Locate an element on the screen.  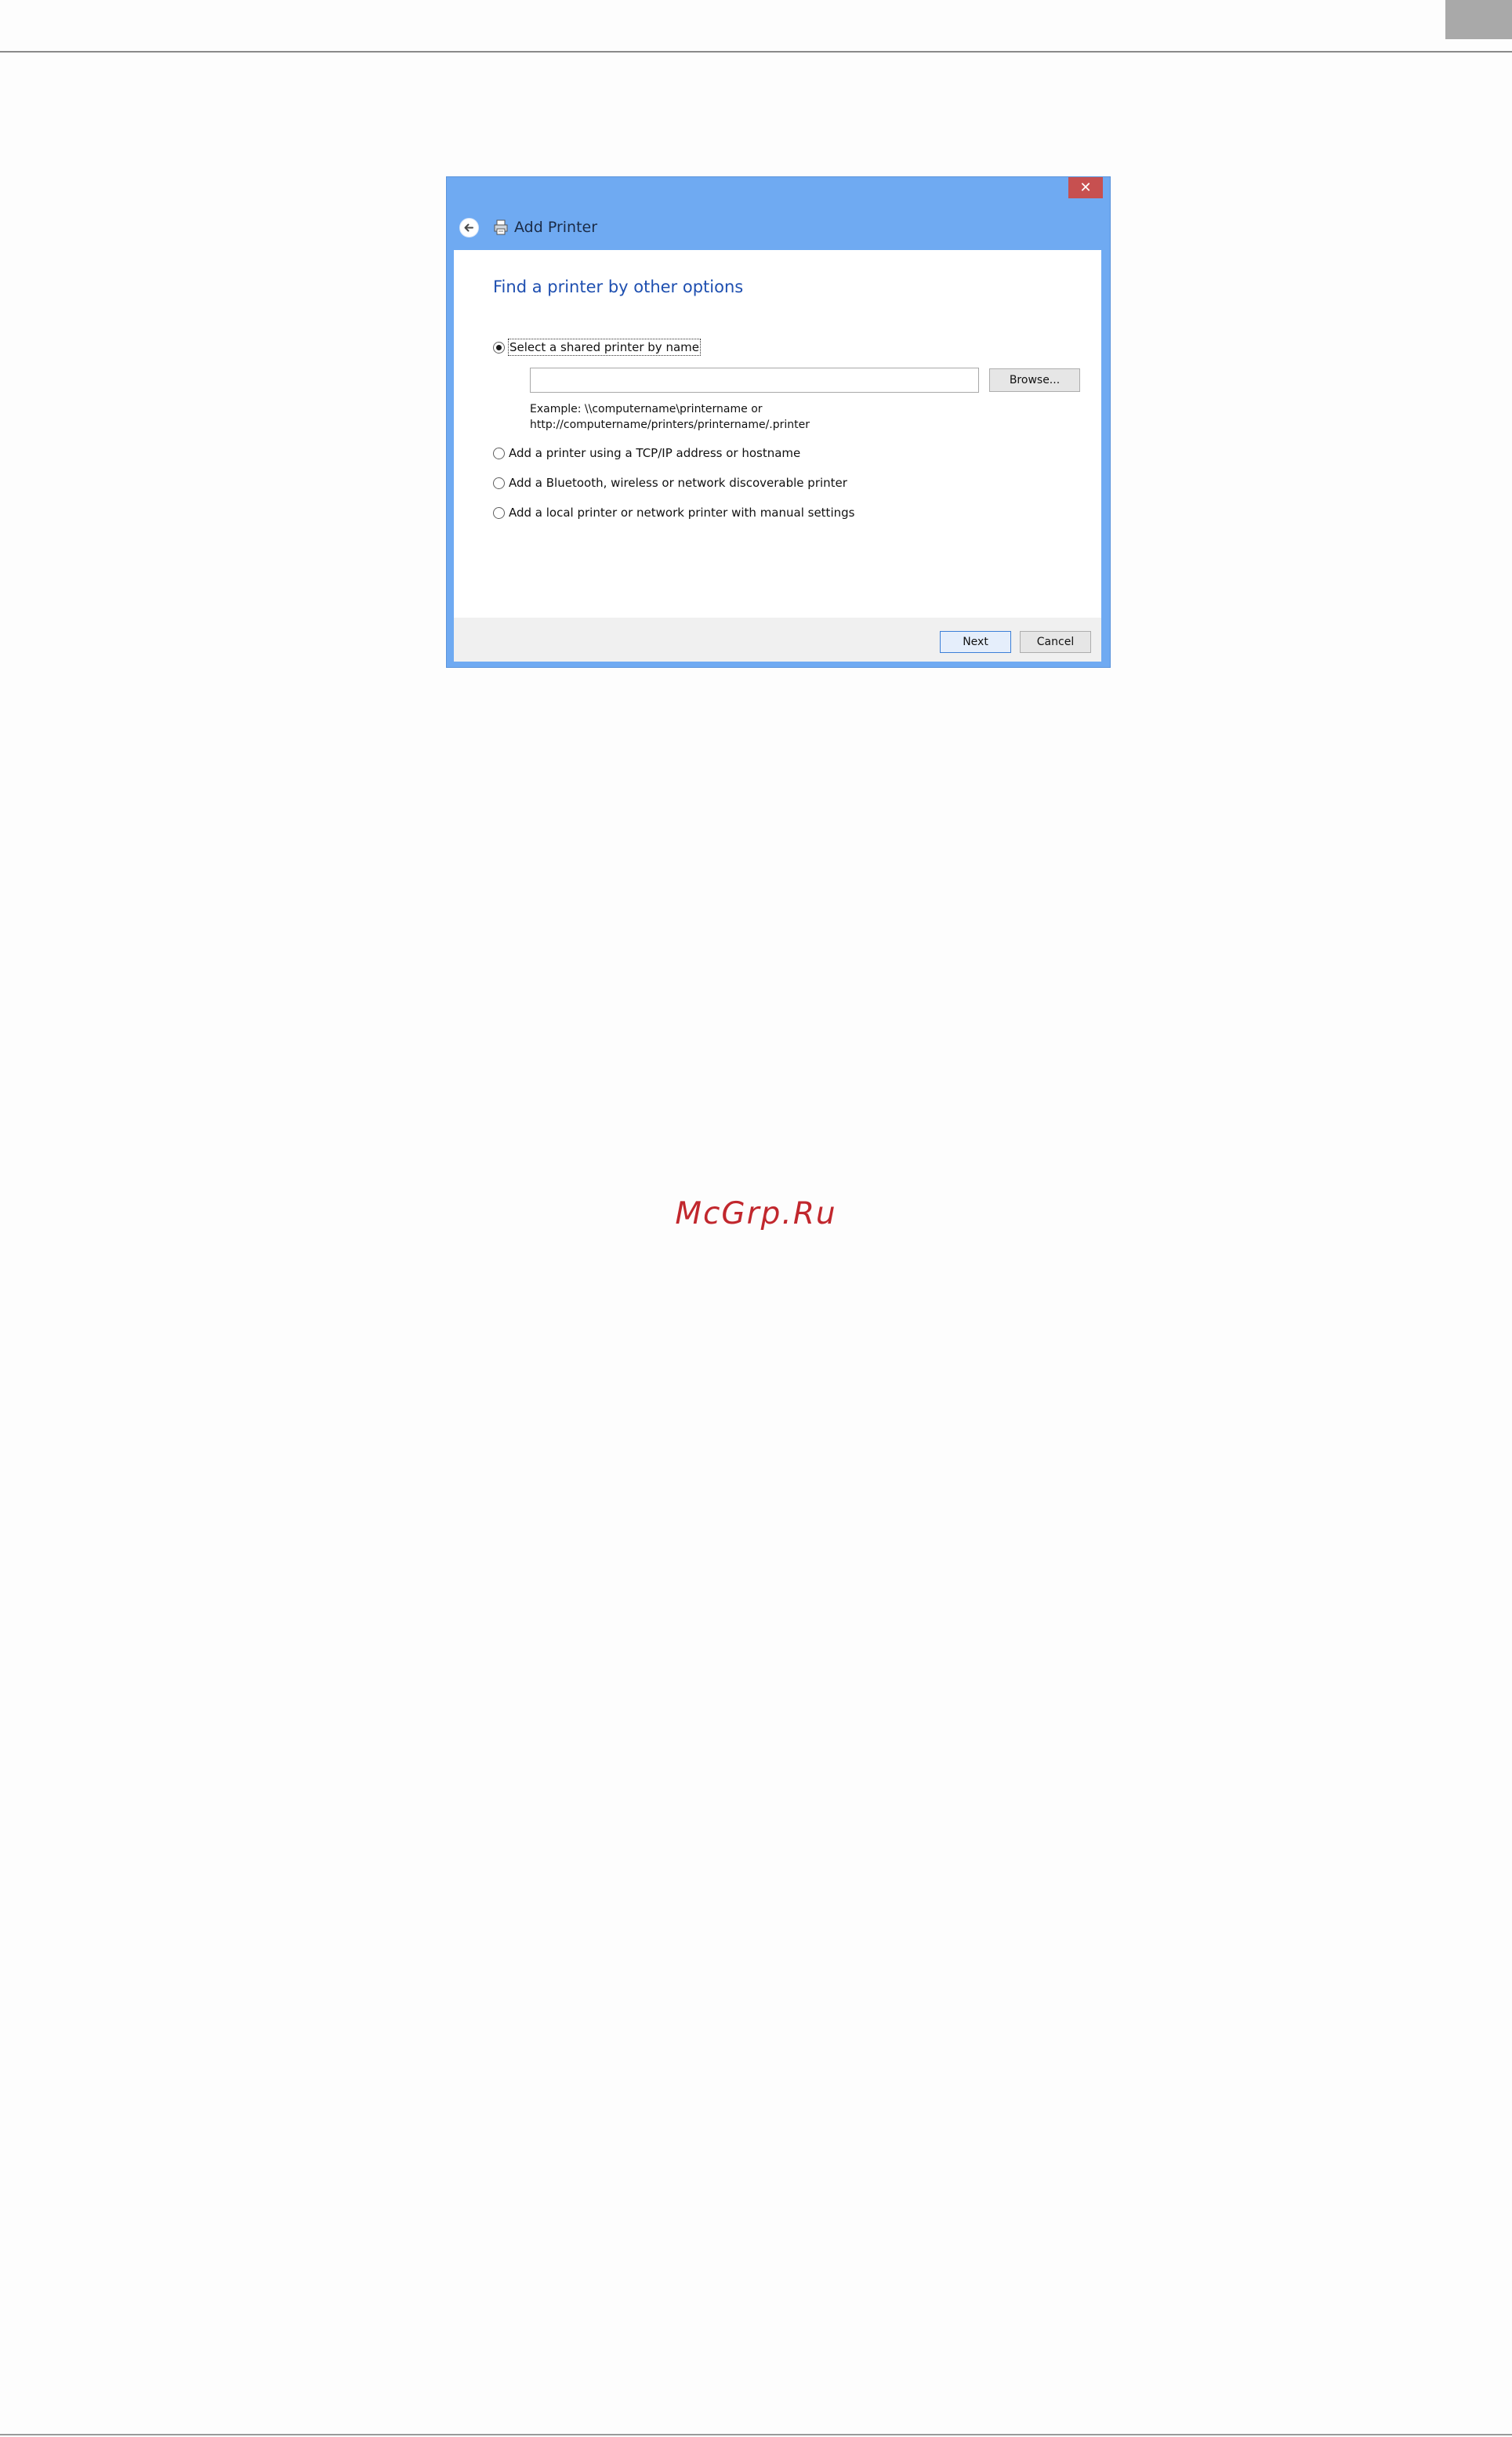
page-corner-tab is located at coordinates (1478, 19).